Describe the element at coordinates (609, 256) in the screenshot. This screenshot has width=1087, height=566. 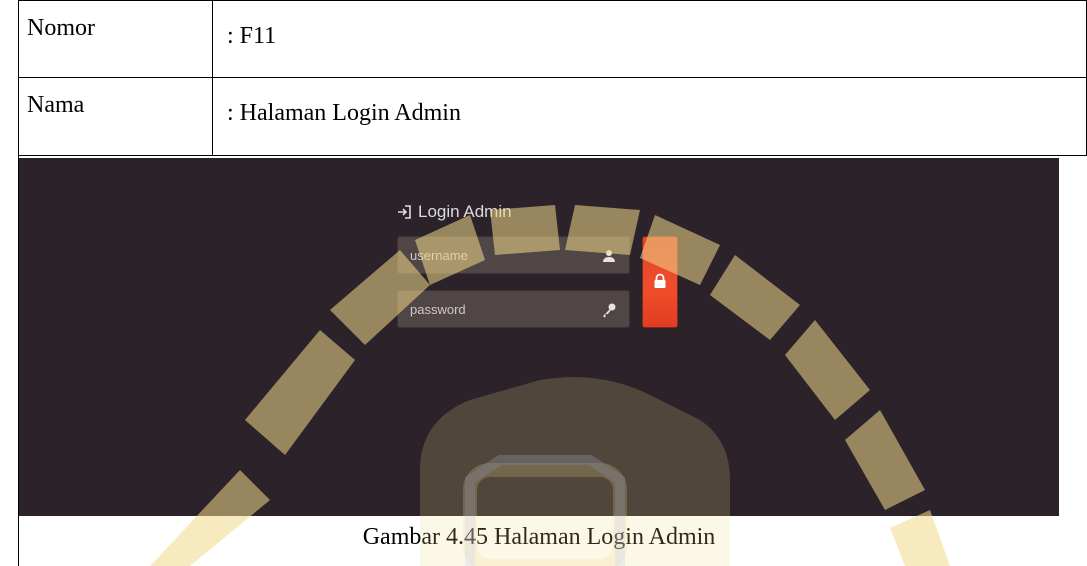
I see `user-icon` at that location.